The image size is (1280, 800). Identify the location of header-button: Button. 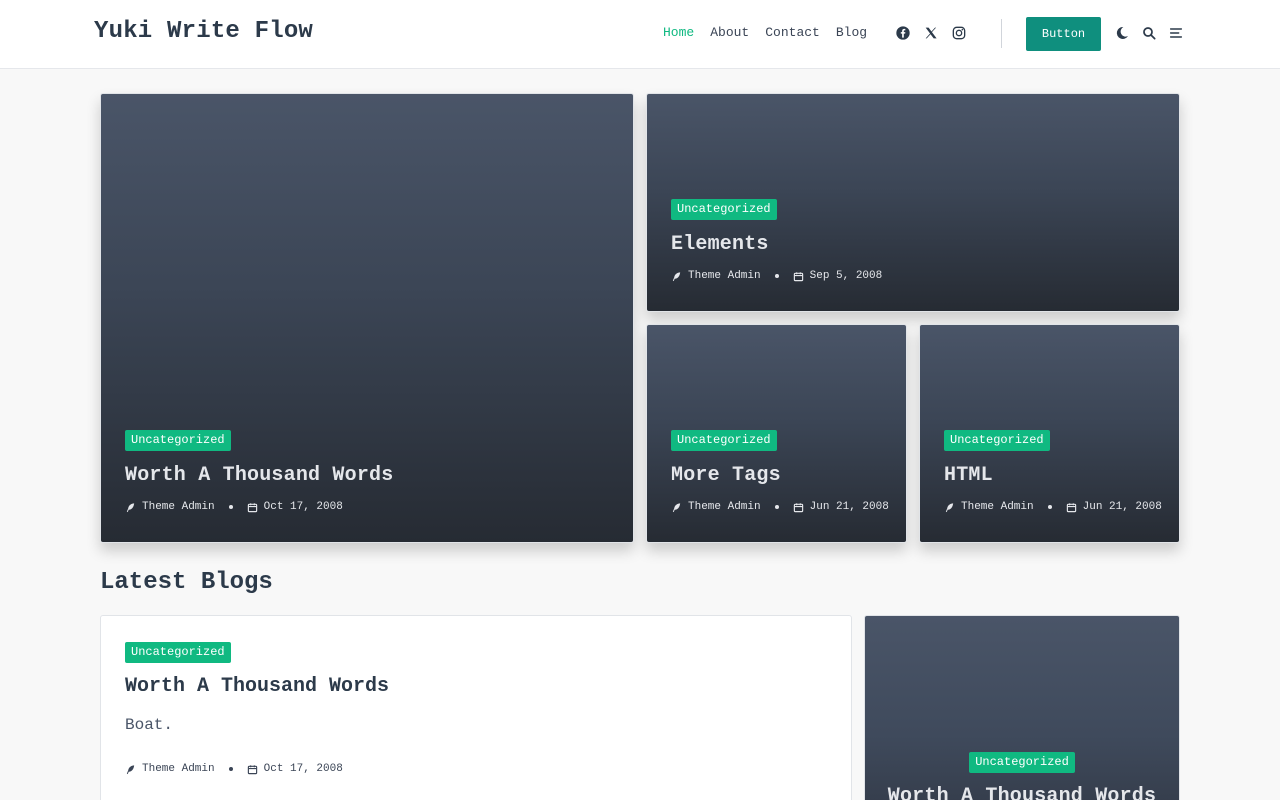
(1063, 34).